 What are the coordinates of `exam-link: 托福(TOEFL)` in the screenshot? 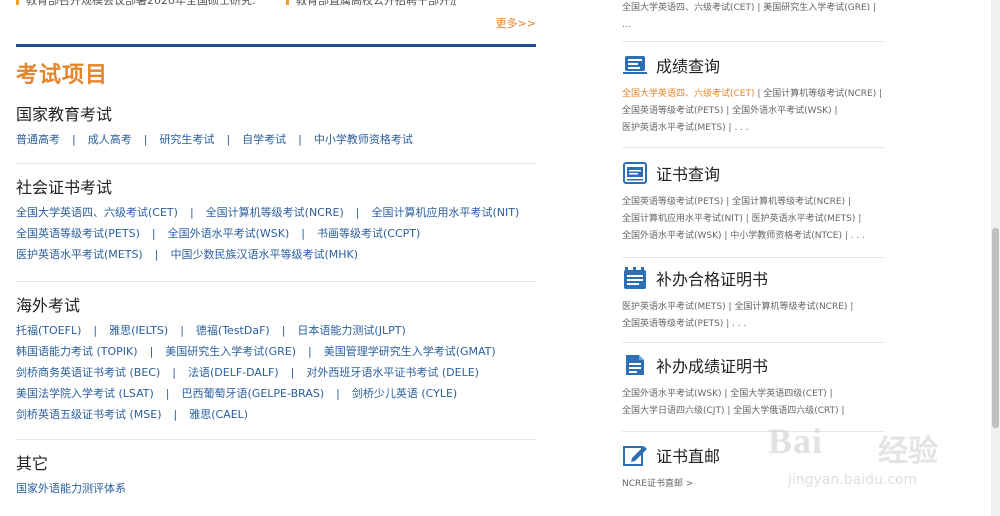 It's located at (48, 330).